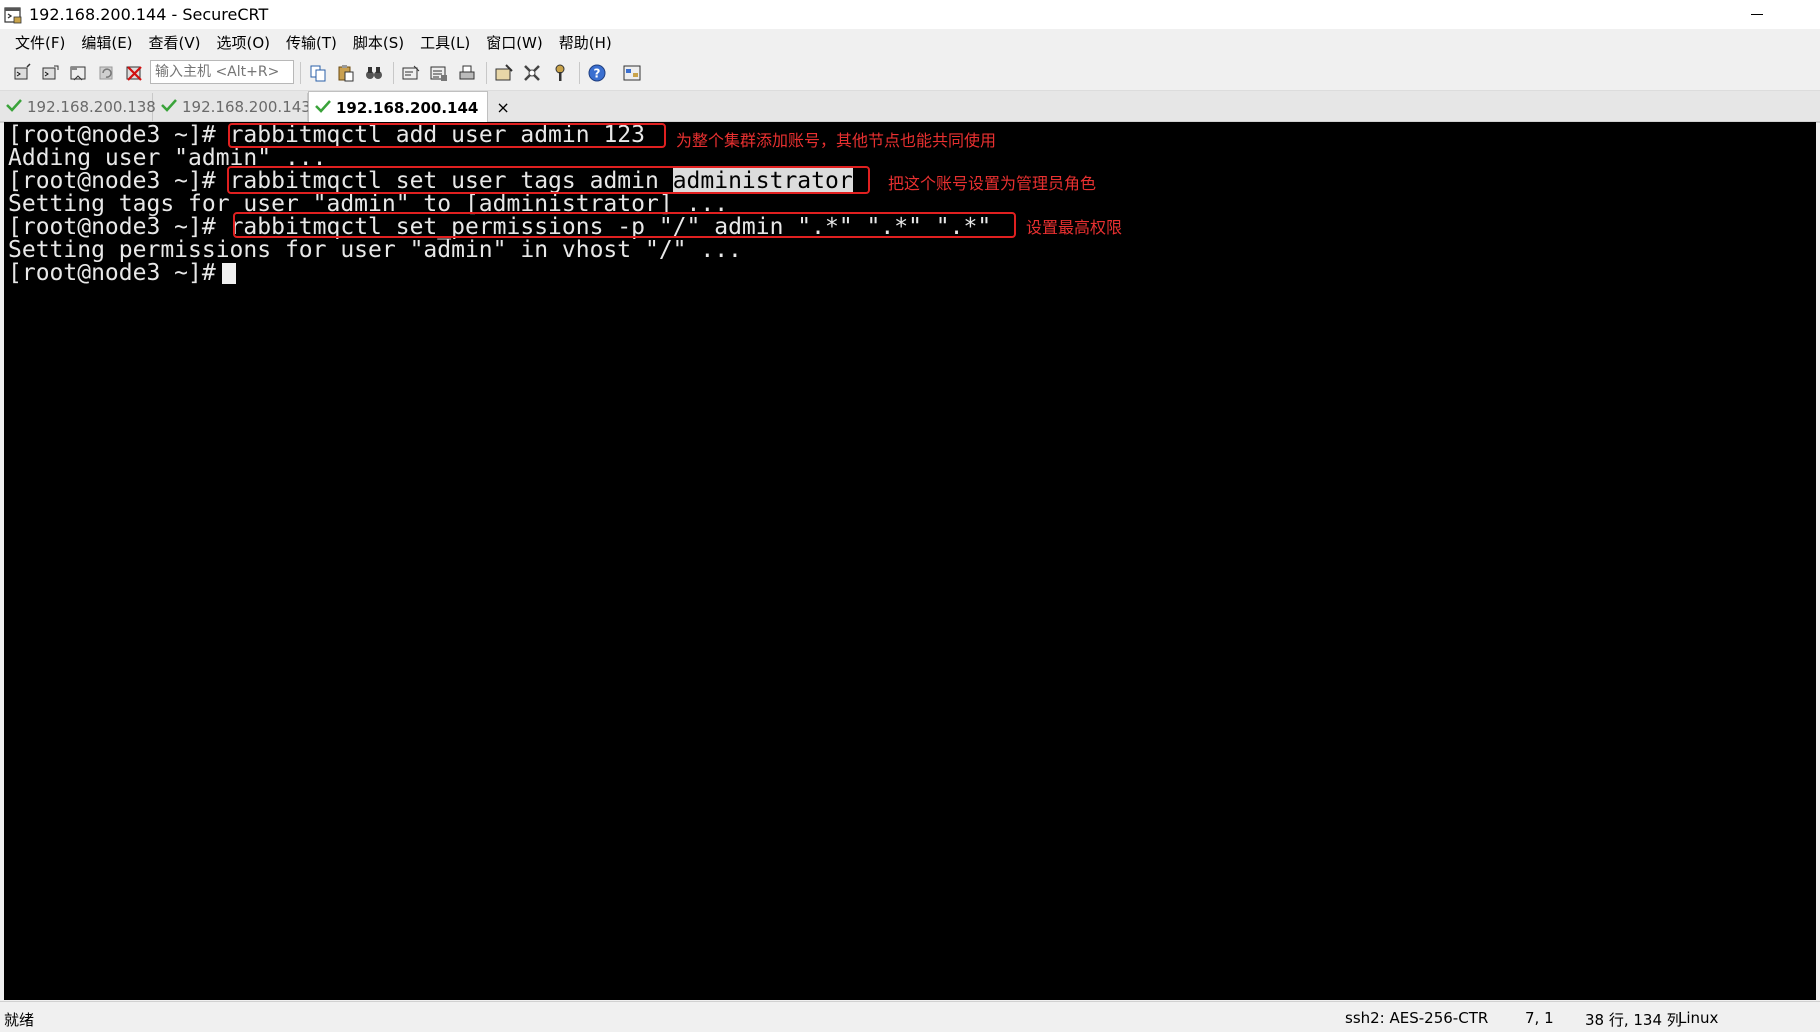 The width and height of the screenshot is (1820, 1032). I want to click on send-chat-icon, so click(411, 73).